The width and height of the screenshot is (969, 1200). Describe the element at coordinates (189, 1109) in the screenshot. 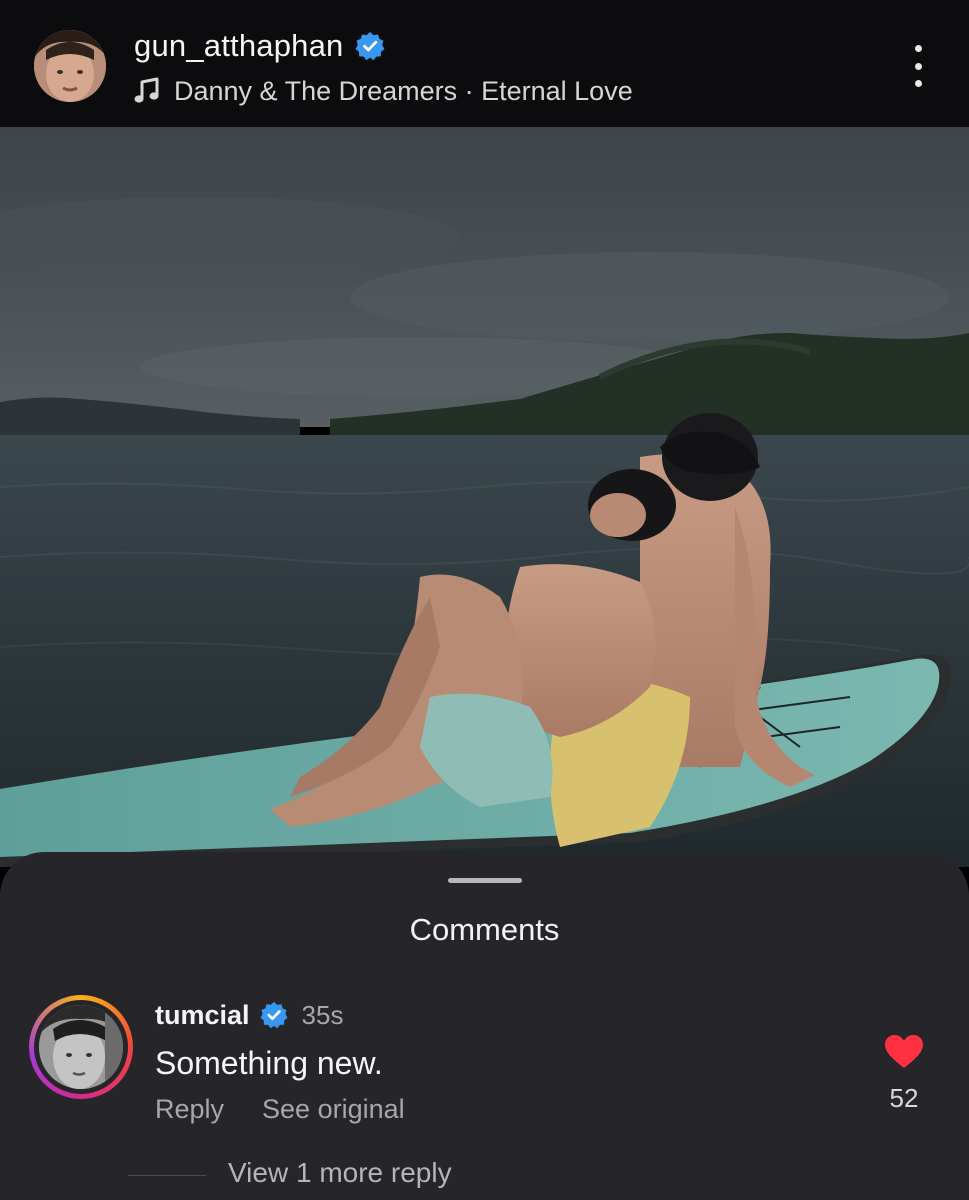

I see `reply-button: Reply` at that location.